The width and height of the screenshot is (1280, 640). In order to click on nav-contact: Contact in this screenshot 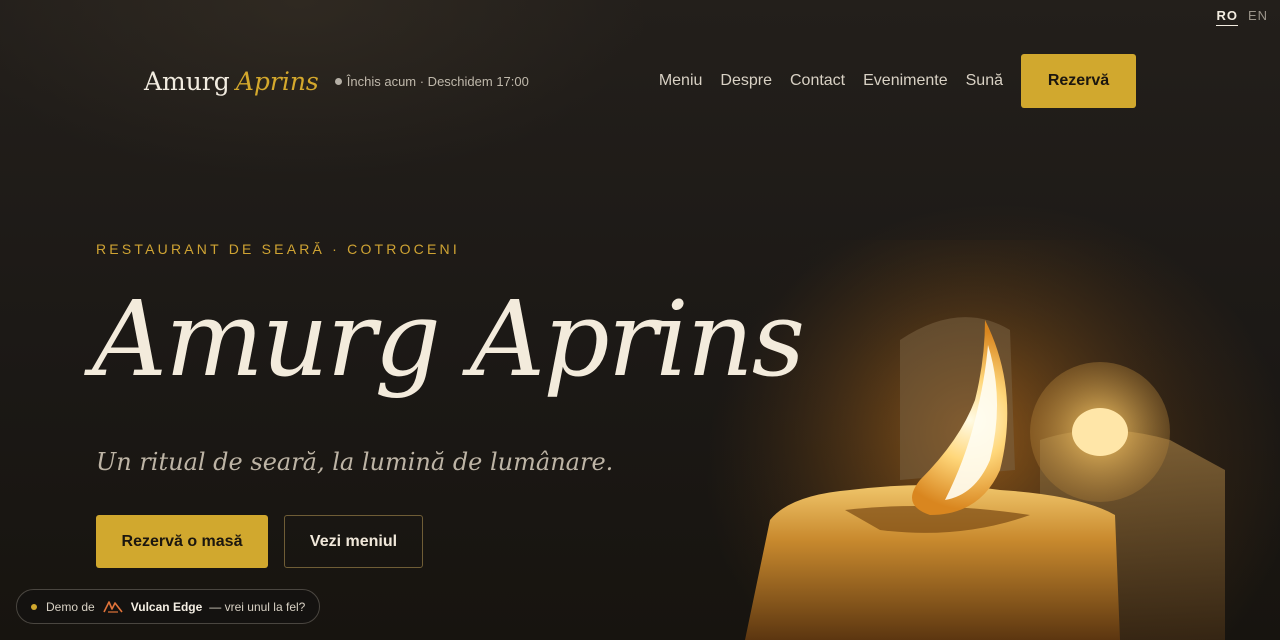, I will do `click(817, 81)`.